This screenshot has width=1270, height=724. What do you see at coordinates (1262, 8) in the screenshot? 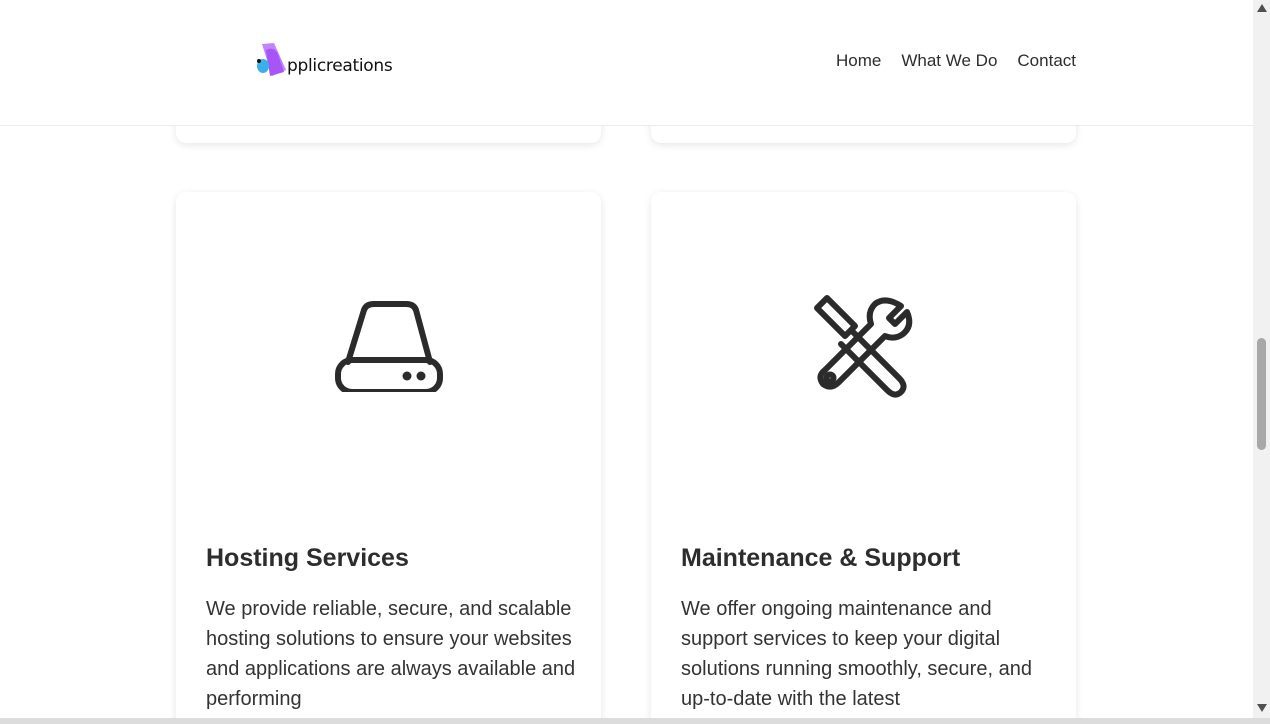
I see `scroll-up-arrow-icon` at bounding box center [1262, 8].